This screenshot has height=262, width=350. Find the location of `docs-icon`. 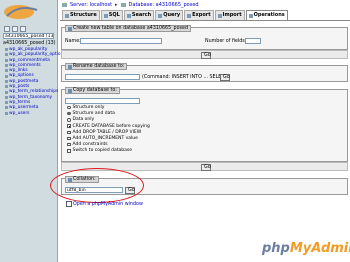

docs-icon is located at coordinates (23, 29).